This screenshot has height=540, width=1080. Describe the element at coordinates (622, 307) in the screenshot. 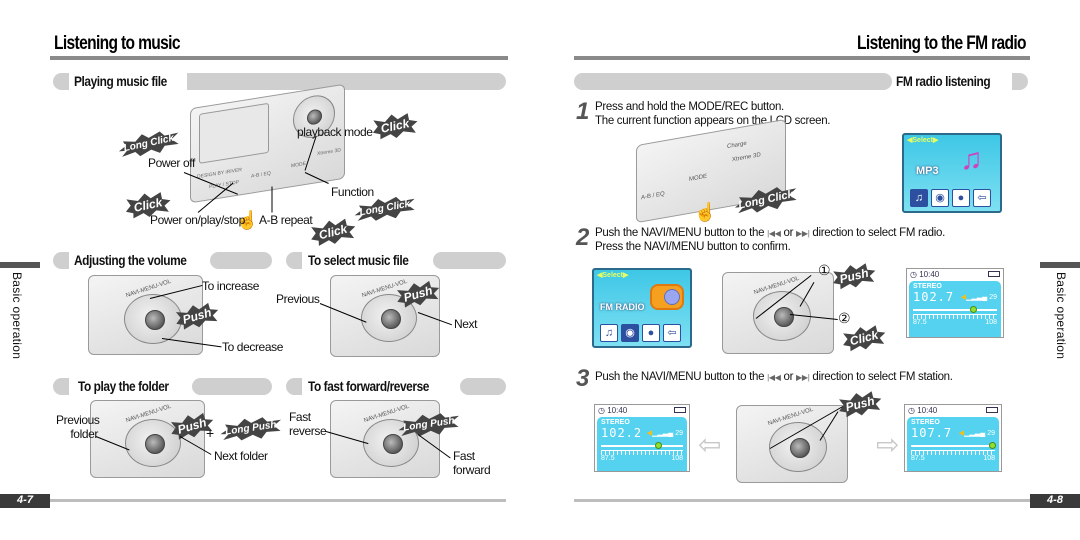

I see `screen-fm-radio-label: FM RADIO` at that location.